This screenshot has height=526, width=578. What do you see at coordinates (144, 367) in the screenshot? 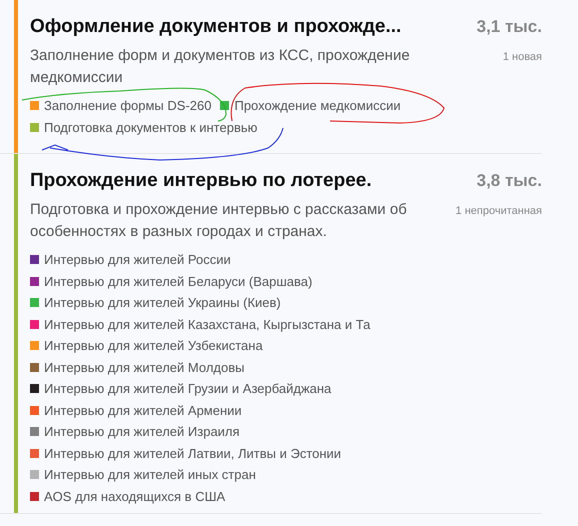
I see `subforum-link: Интервью для жителей Молдовы` at bounding box center [144, 367].